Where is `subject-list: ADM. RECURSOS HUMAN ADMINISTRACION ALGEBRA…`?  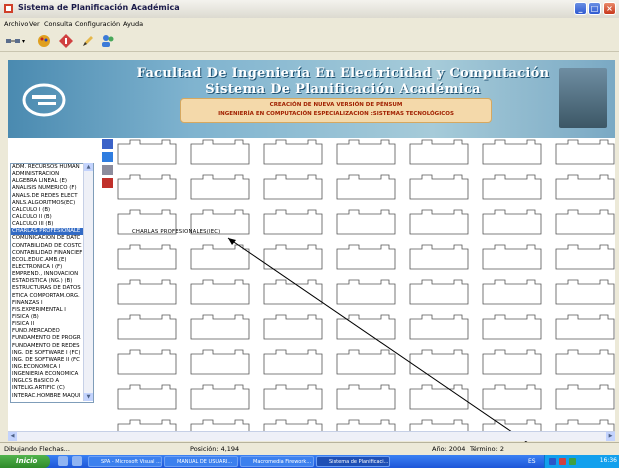
subject-list: ADM. RECURSOS HUMAN ADMINISTRACION ALGEBRA… is located at coordinates (52, 283).